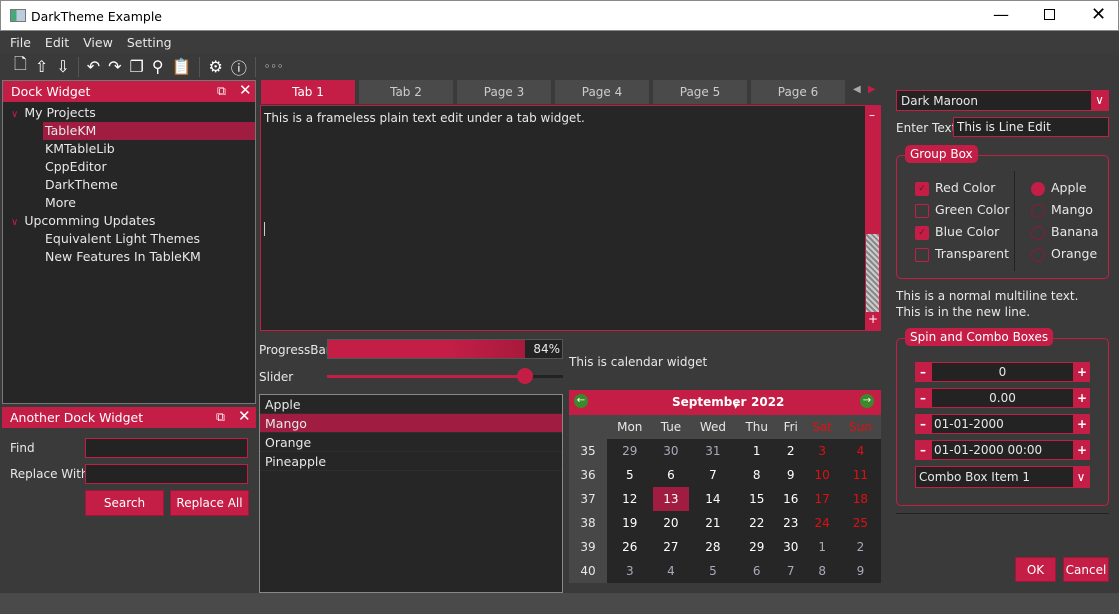 The width and height of the screenshot is (1119, 614). Describe the element at coordinates (671, 475) in the screenshot. I see `calendar-day: 6` at that location.